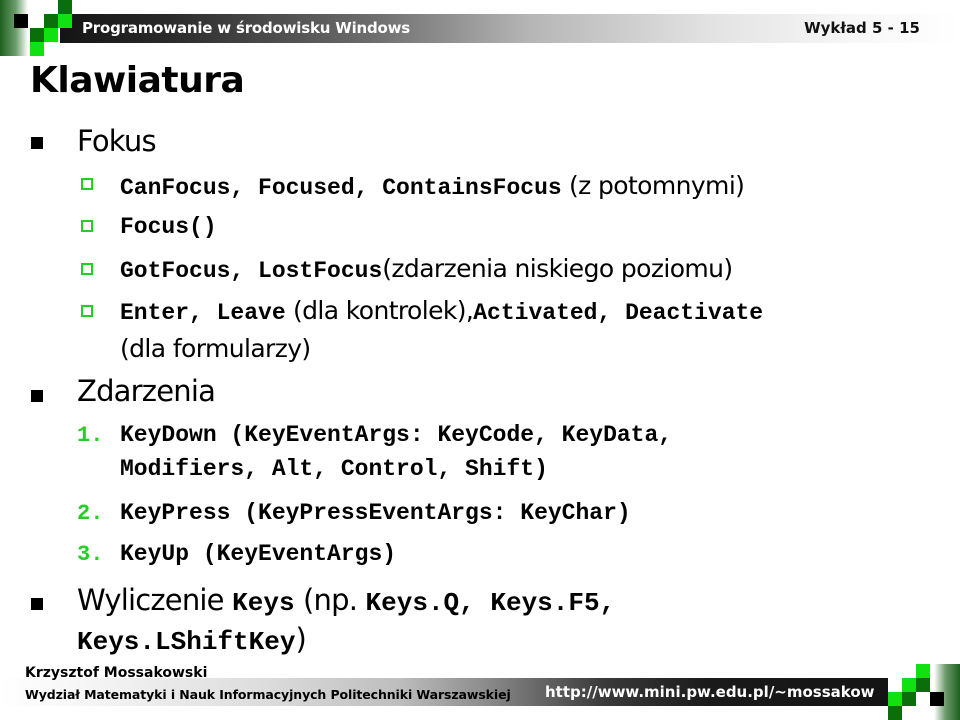 The image size is (960, 720). What do you see at coordinates (300, 639) in the screenshot?
I see `enumeration-text: )` at bounding box center [300, 639].